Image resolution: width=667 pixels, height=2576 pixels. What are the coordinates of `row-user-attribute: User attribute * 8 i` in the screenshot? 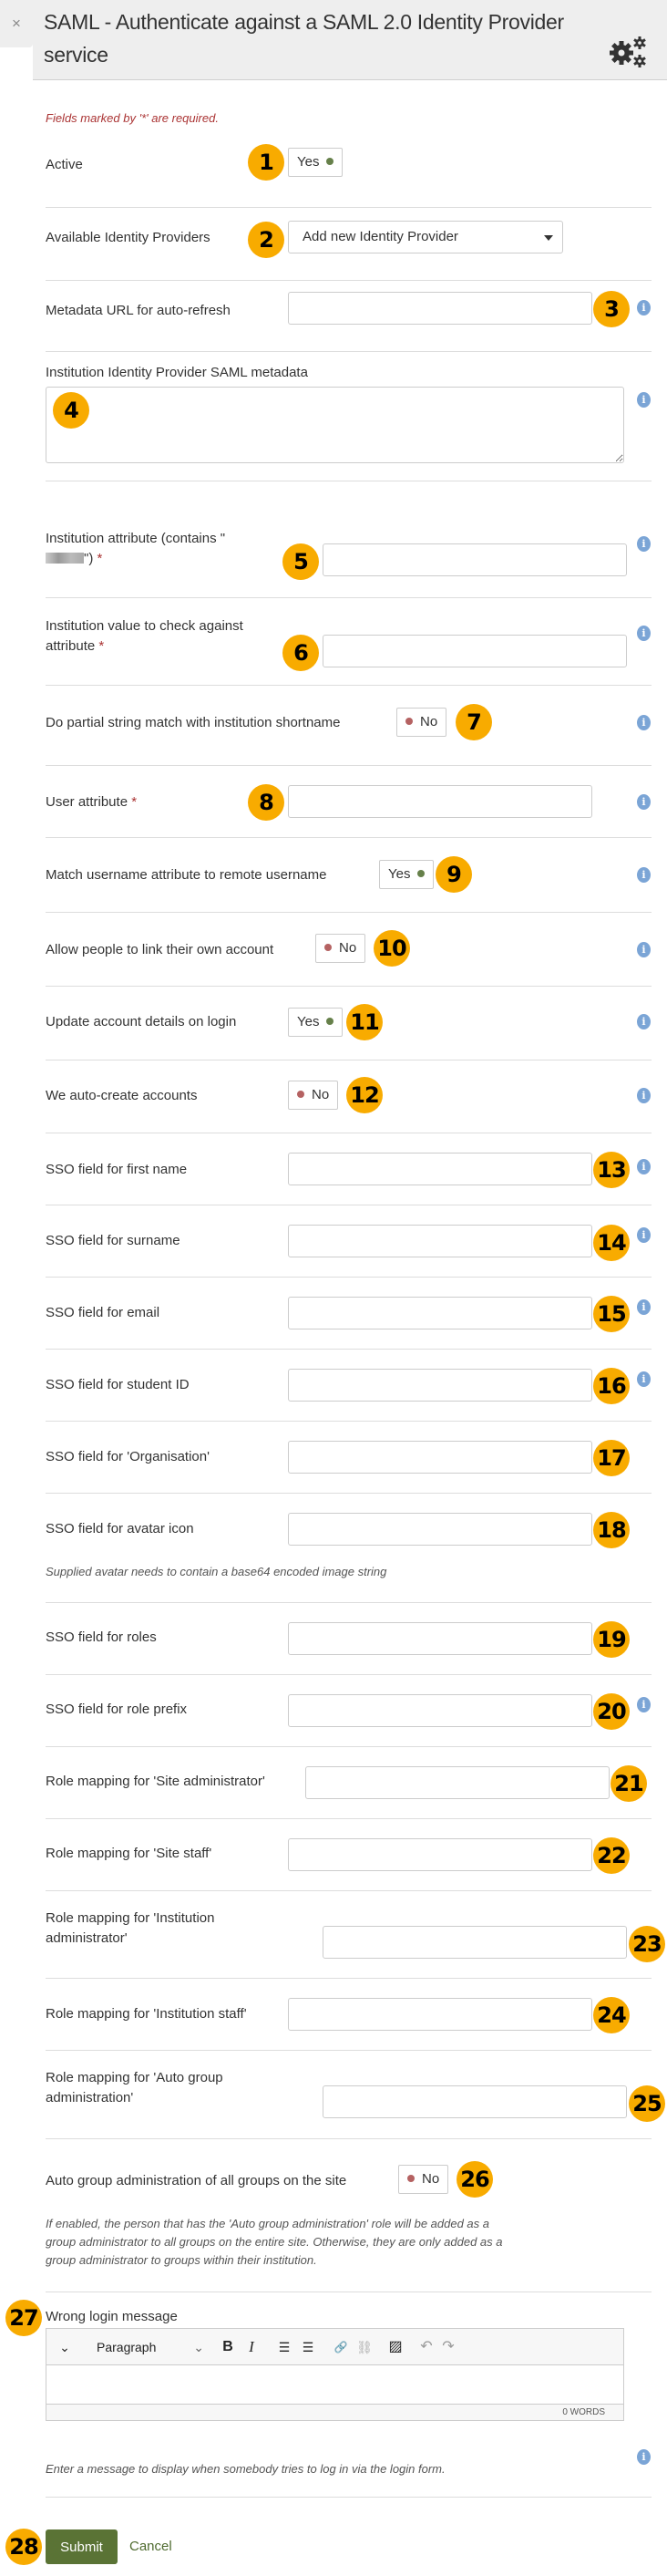 It's located at (349, 802).